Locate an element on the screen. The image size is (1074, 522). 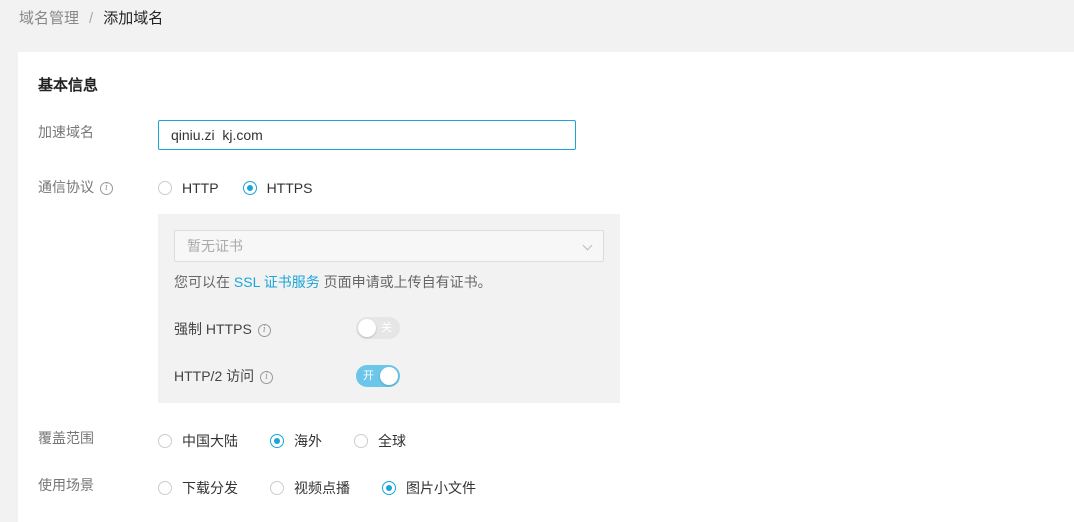
breadcrumb-domain-management-link: 域名管理 is located at coordinates (49, 18).